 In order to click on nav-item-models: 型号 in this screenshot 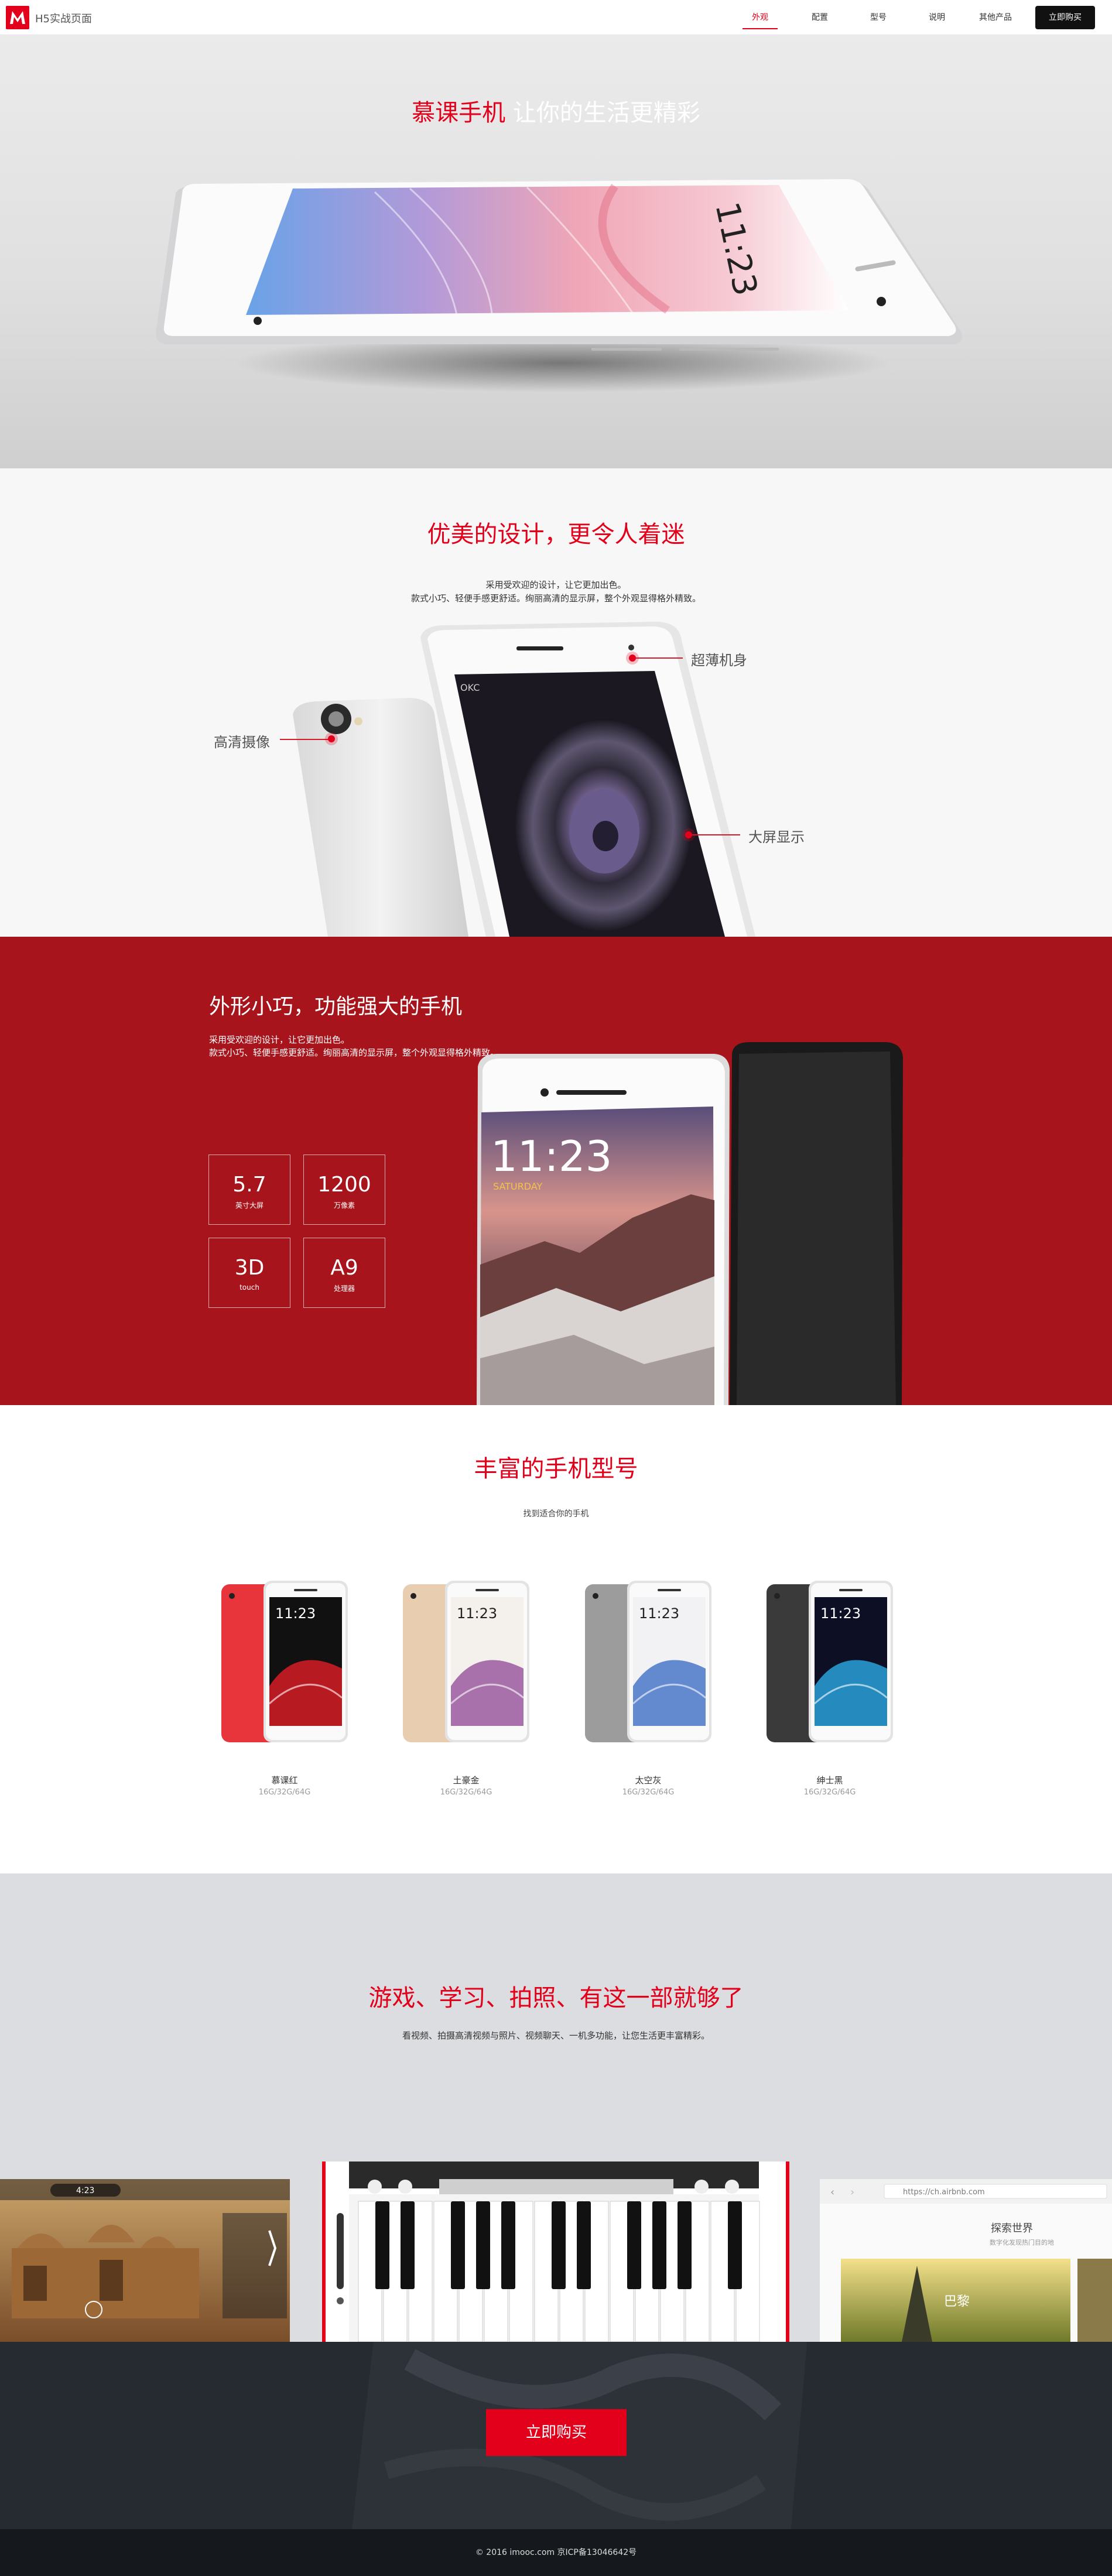, I will do `click(878, 17)`.